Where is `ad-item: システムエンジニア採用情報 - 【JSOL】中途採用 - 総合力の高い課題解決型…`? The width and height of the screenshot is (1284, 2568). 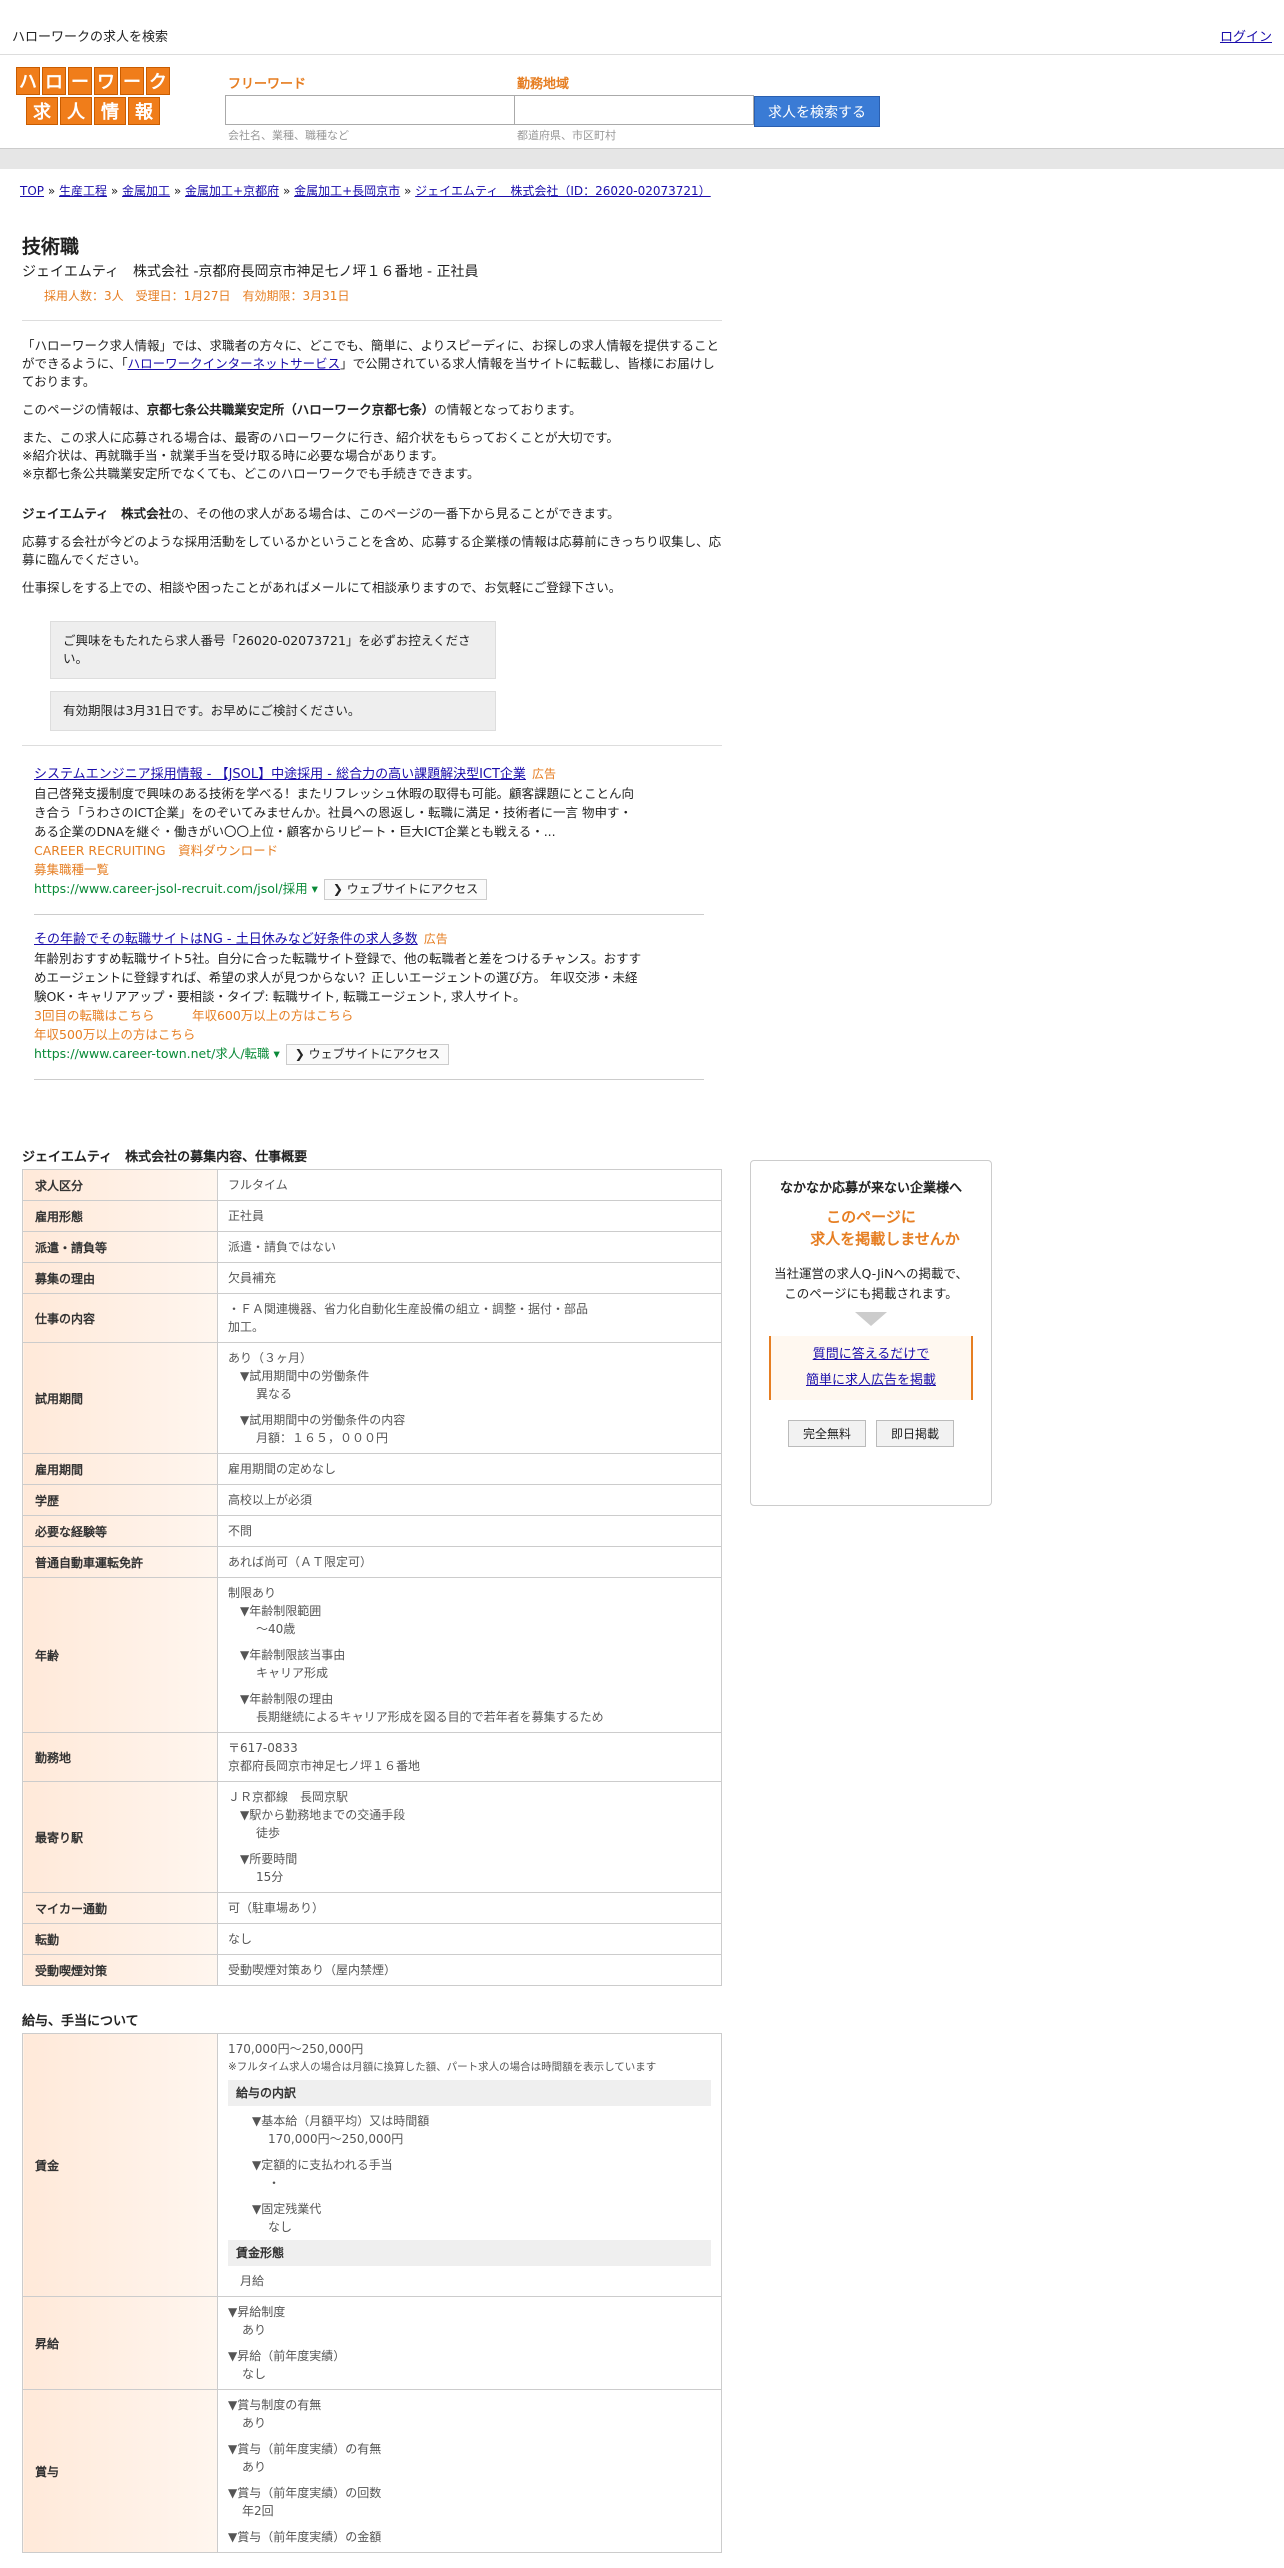
ad-item: システムエンジニア採用情報 - 【JSOL】中途採用 - 総合力の高い課題解決型… is located at coordinates (374, 832).